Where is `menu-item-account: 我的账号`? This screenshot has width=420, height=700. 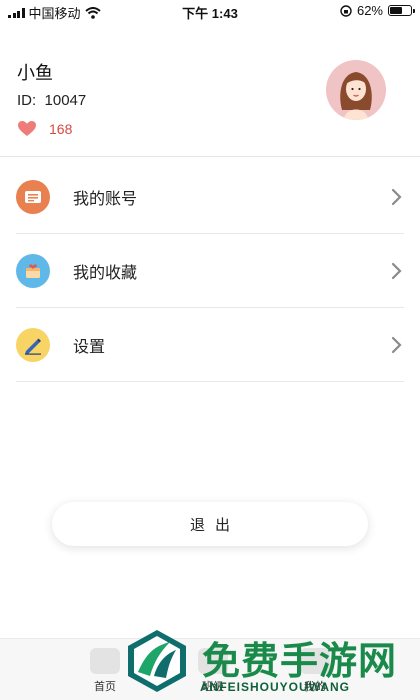
menu-item-account: 我的账号 is located at coordinates (210, 197).